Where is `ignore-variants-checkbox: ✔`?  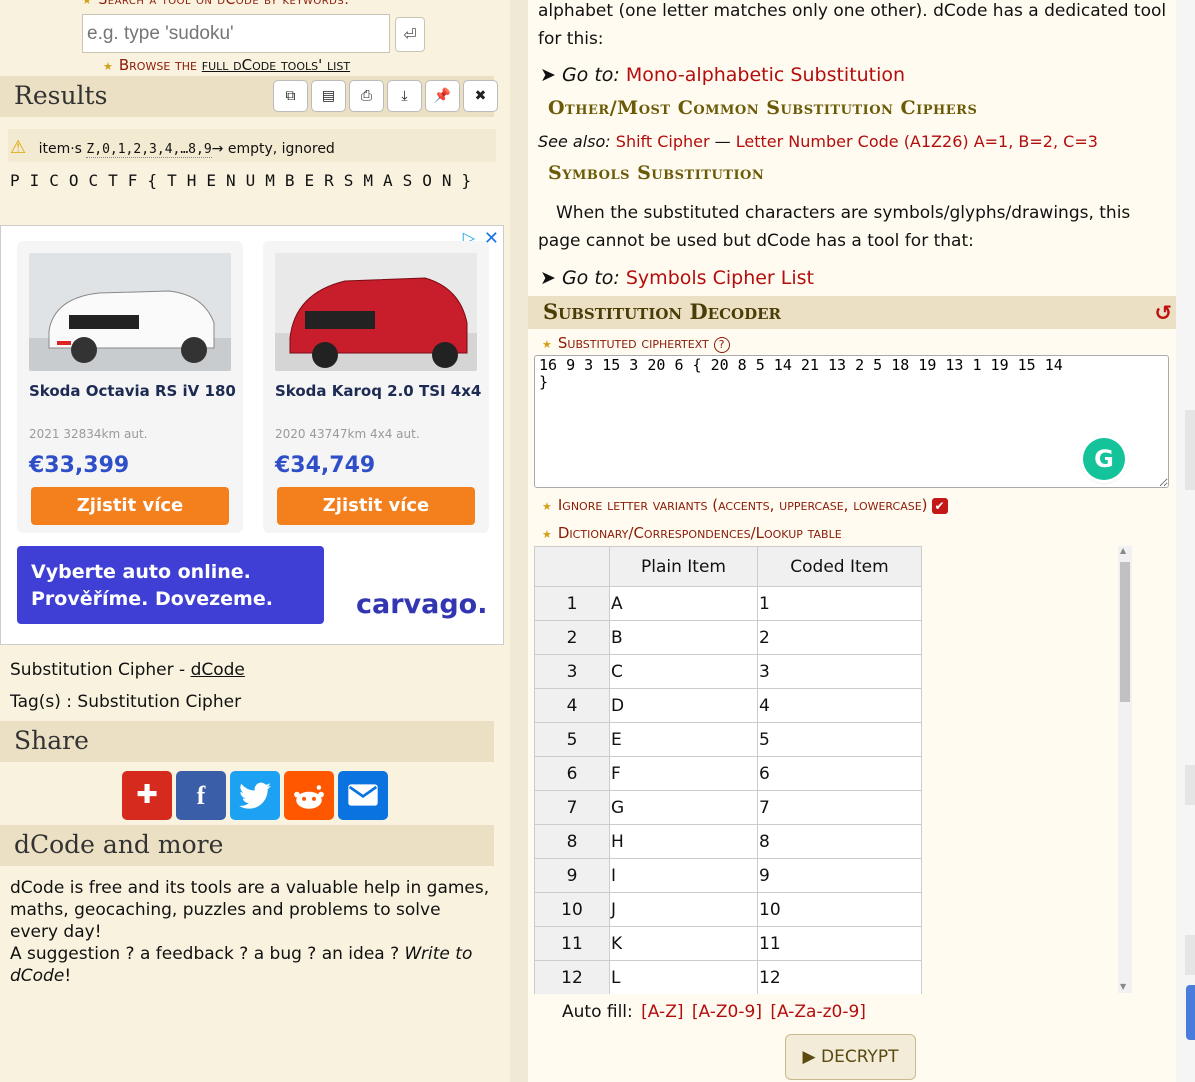 ignore-variants-checkbox: ✔ is located at coordinates (939, 505).